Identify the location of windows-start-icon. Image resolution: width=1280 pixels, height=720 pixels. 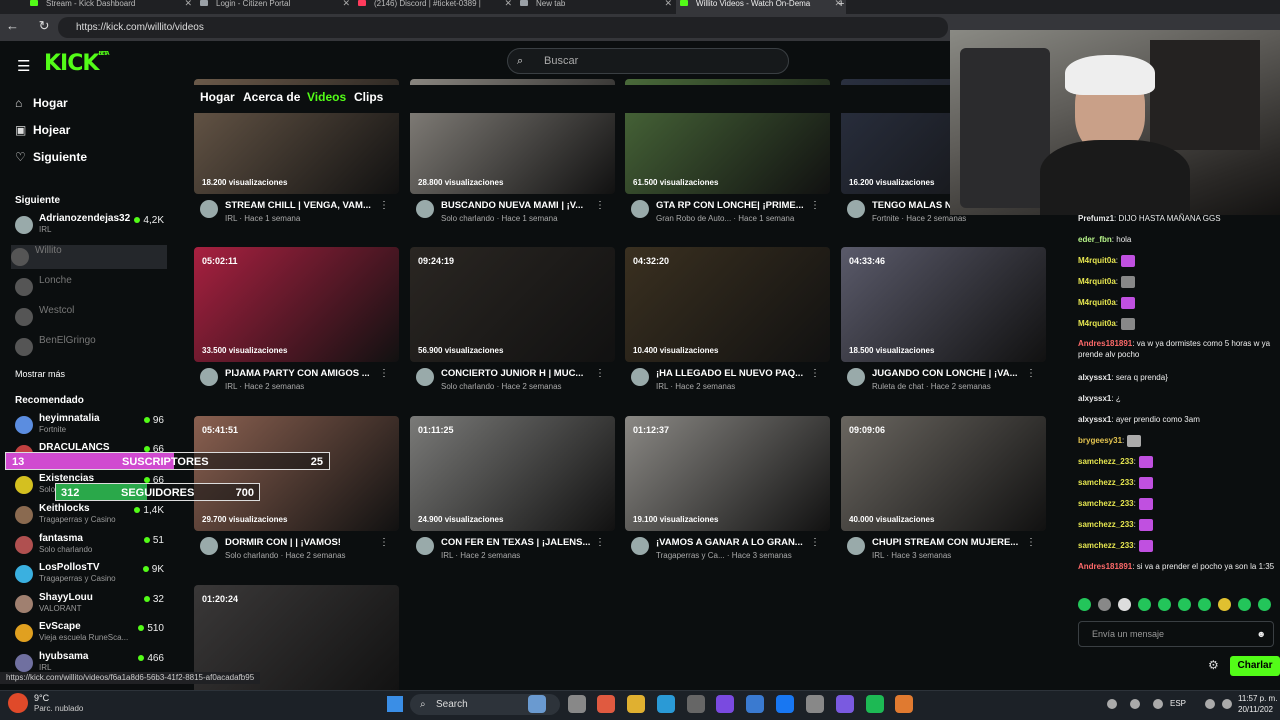
(395, 704).